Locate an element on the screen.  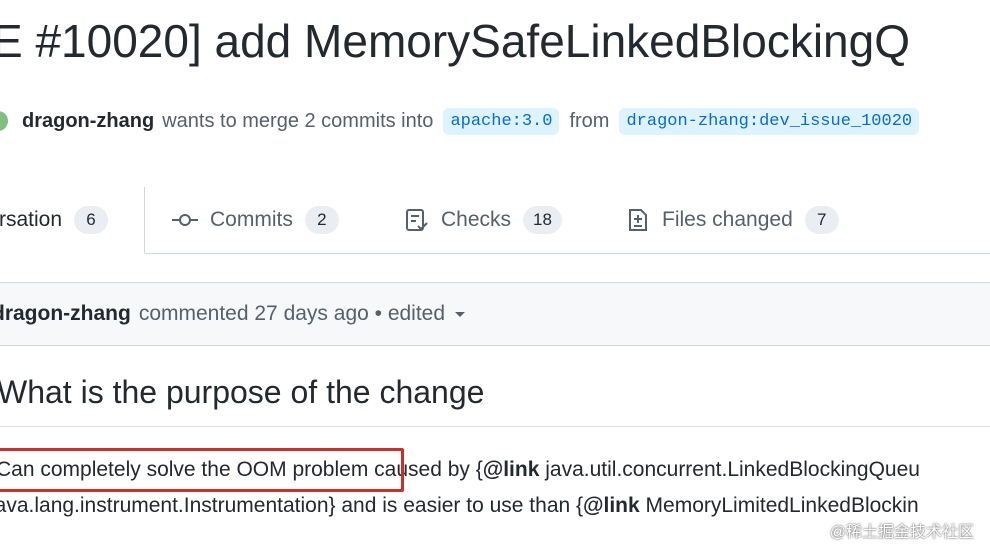
avatar is located at coordinates (4, 121).